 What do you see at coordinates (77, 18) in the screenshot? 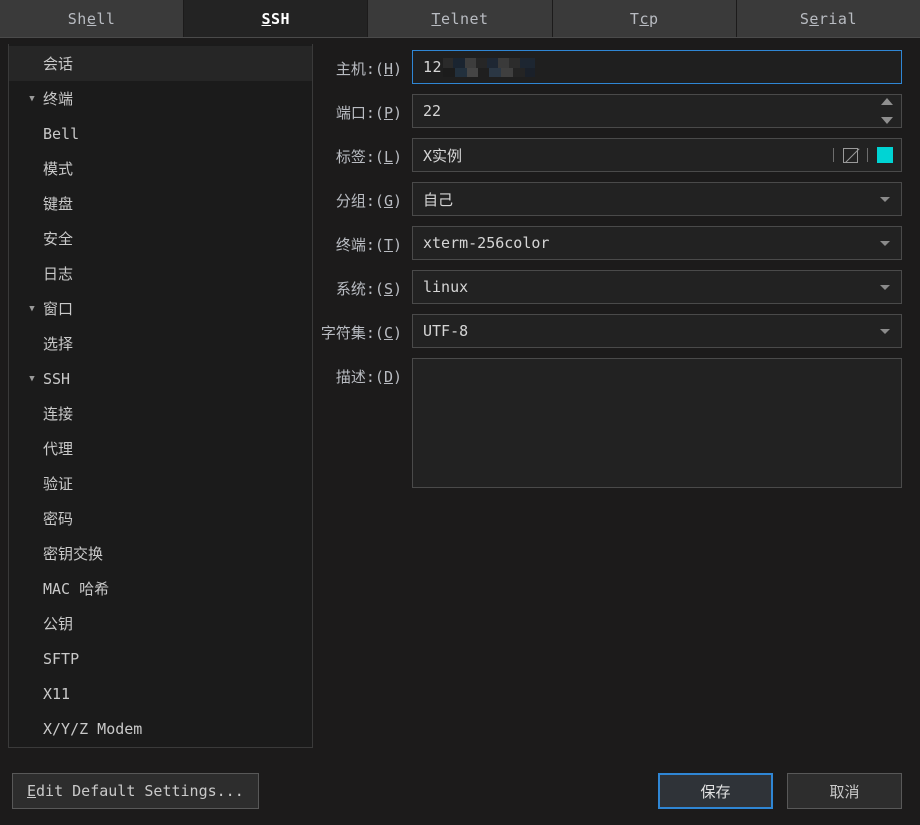
I see `tab-label-pre: Sh` at bounding box center [77, 18].